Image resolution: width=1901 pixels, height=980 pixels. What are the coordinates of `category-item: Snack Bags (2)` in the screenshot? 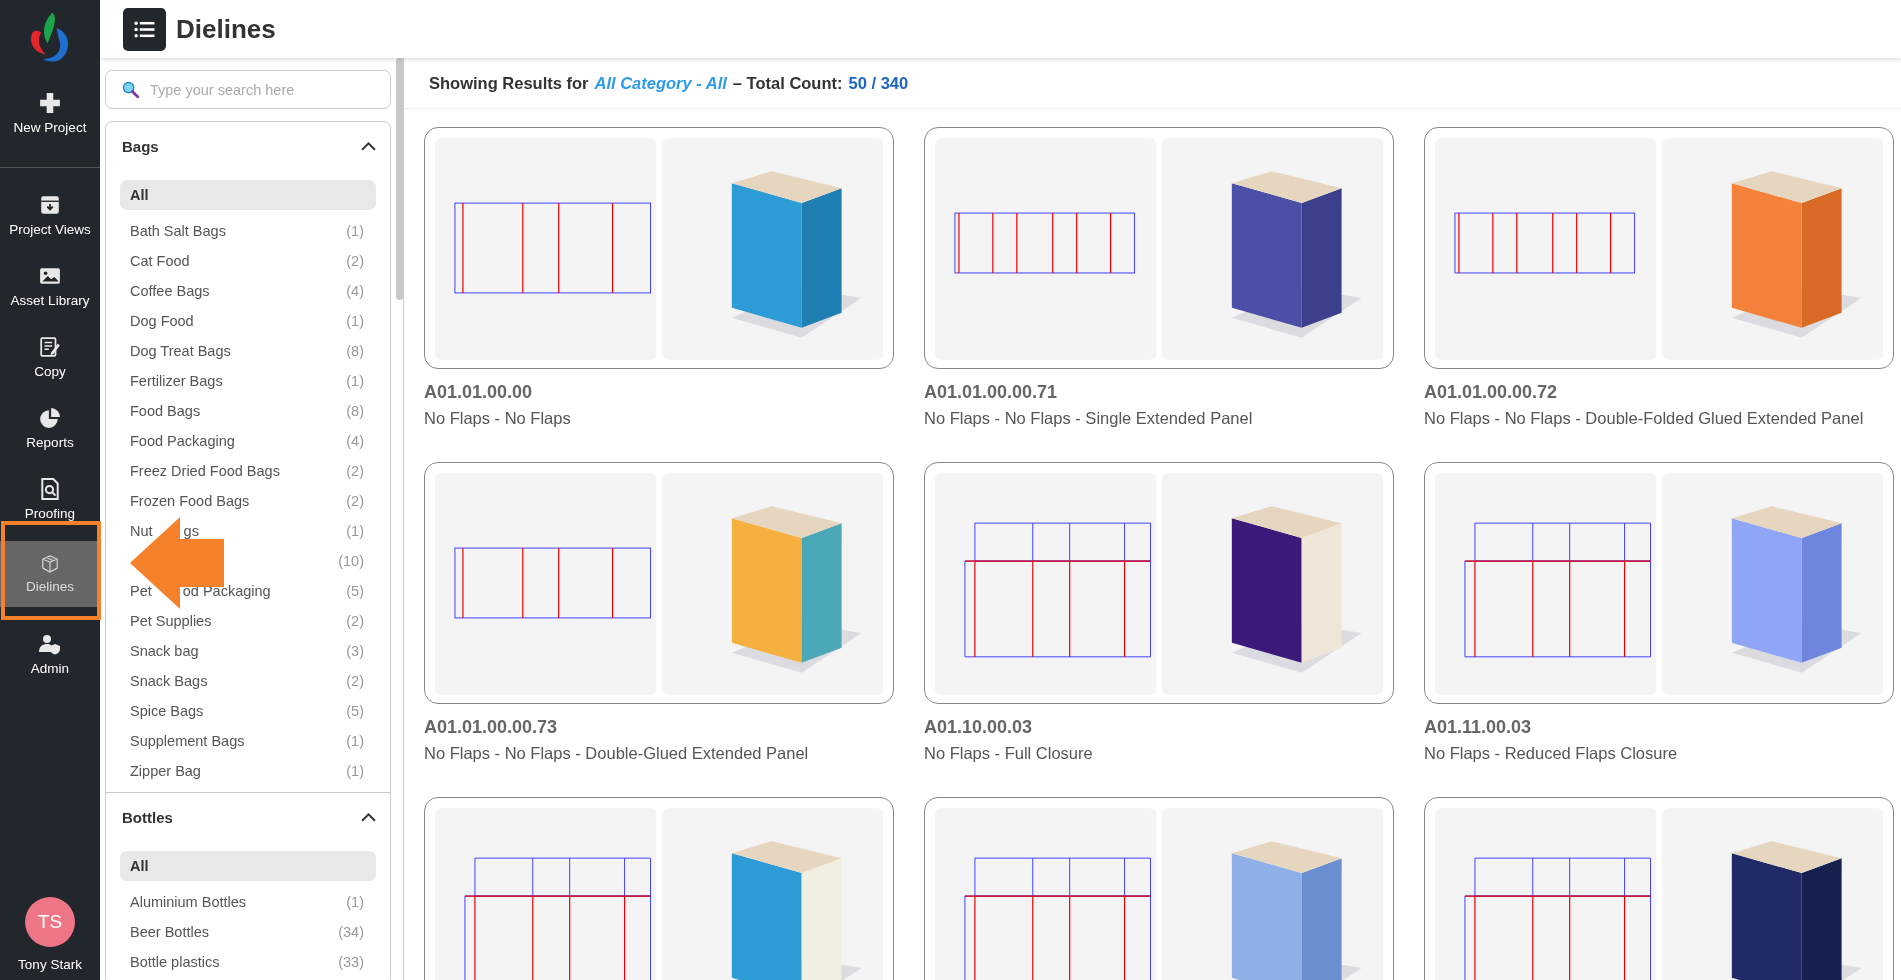 It's located at (248, 681).